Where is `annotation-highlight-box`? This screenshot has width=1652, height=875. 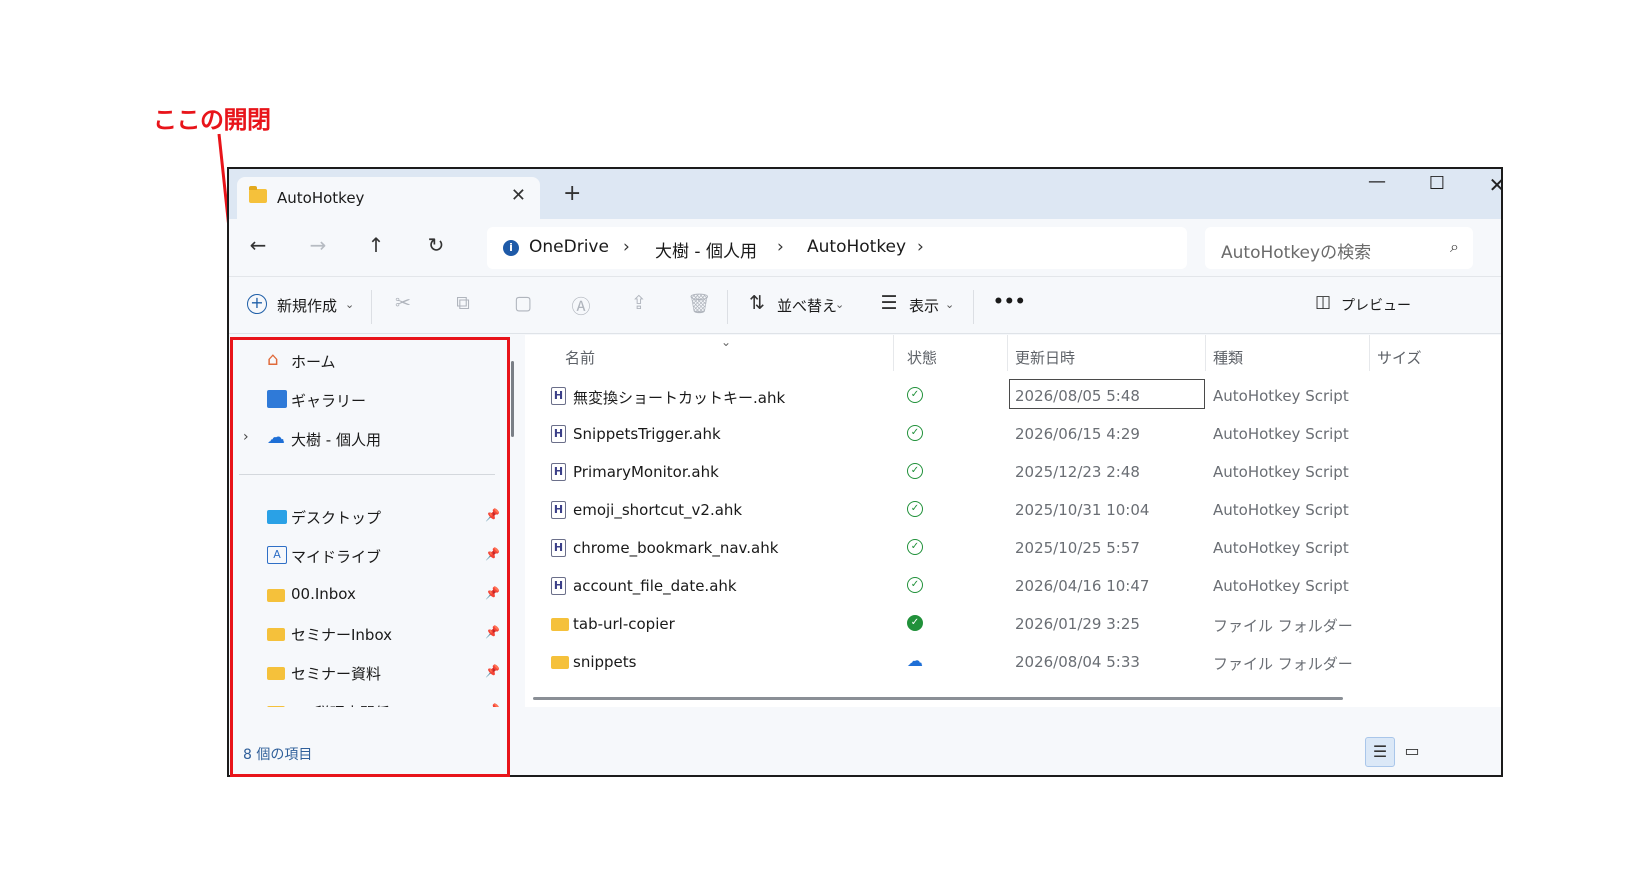
annotation-highlight-box is located at coordinates (370, 557).